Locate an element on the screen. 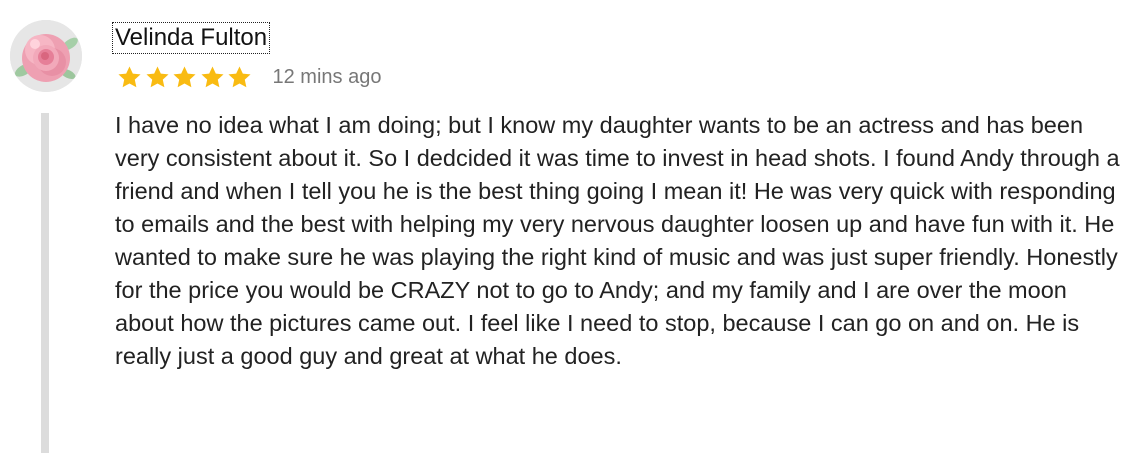 The height and width of the screenshot is (453, 1142). rating-row: 12 mins ago is located at coordinates (248, 77).